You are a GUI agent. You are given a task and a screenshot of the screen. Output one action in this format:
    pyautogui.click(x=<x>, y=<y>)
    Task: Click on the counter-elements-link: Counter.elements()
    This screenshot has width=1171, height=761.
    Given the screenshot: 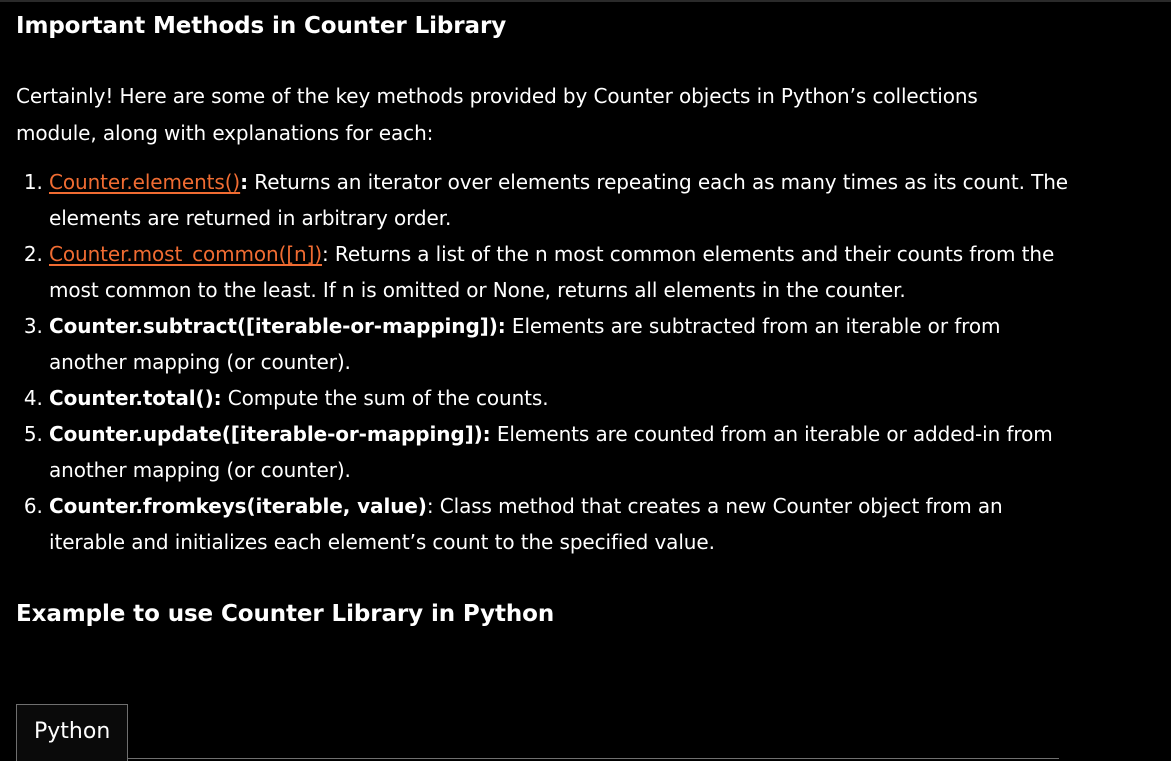 What is the action you would take?
    pyautogui.click(x=144, y=182)
    